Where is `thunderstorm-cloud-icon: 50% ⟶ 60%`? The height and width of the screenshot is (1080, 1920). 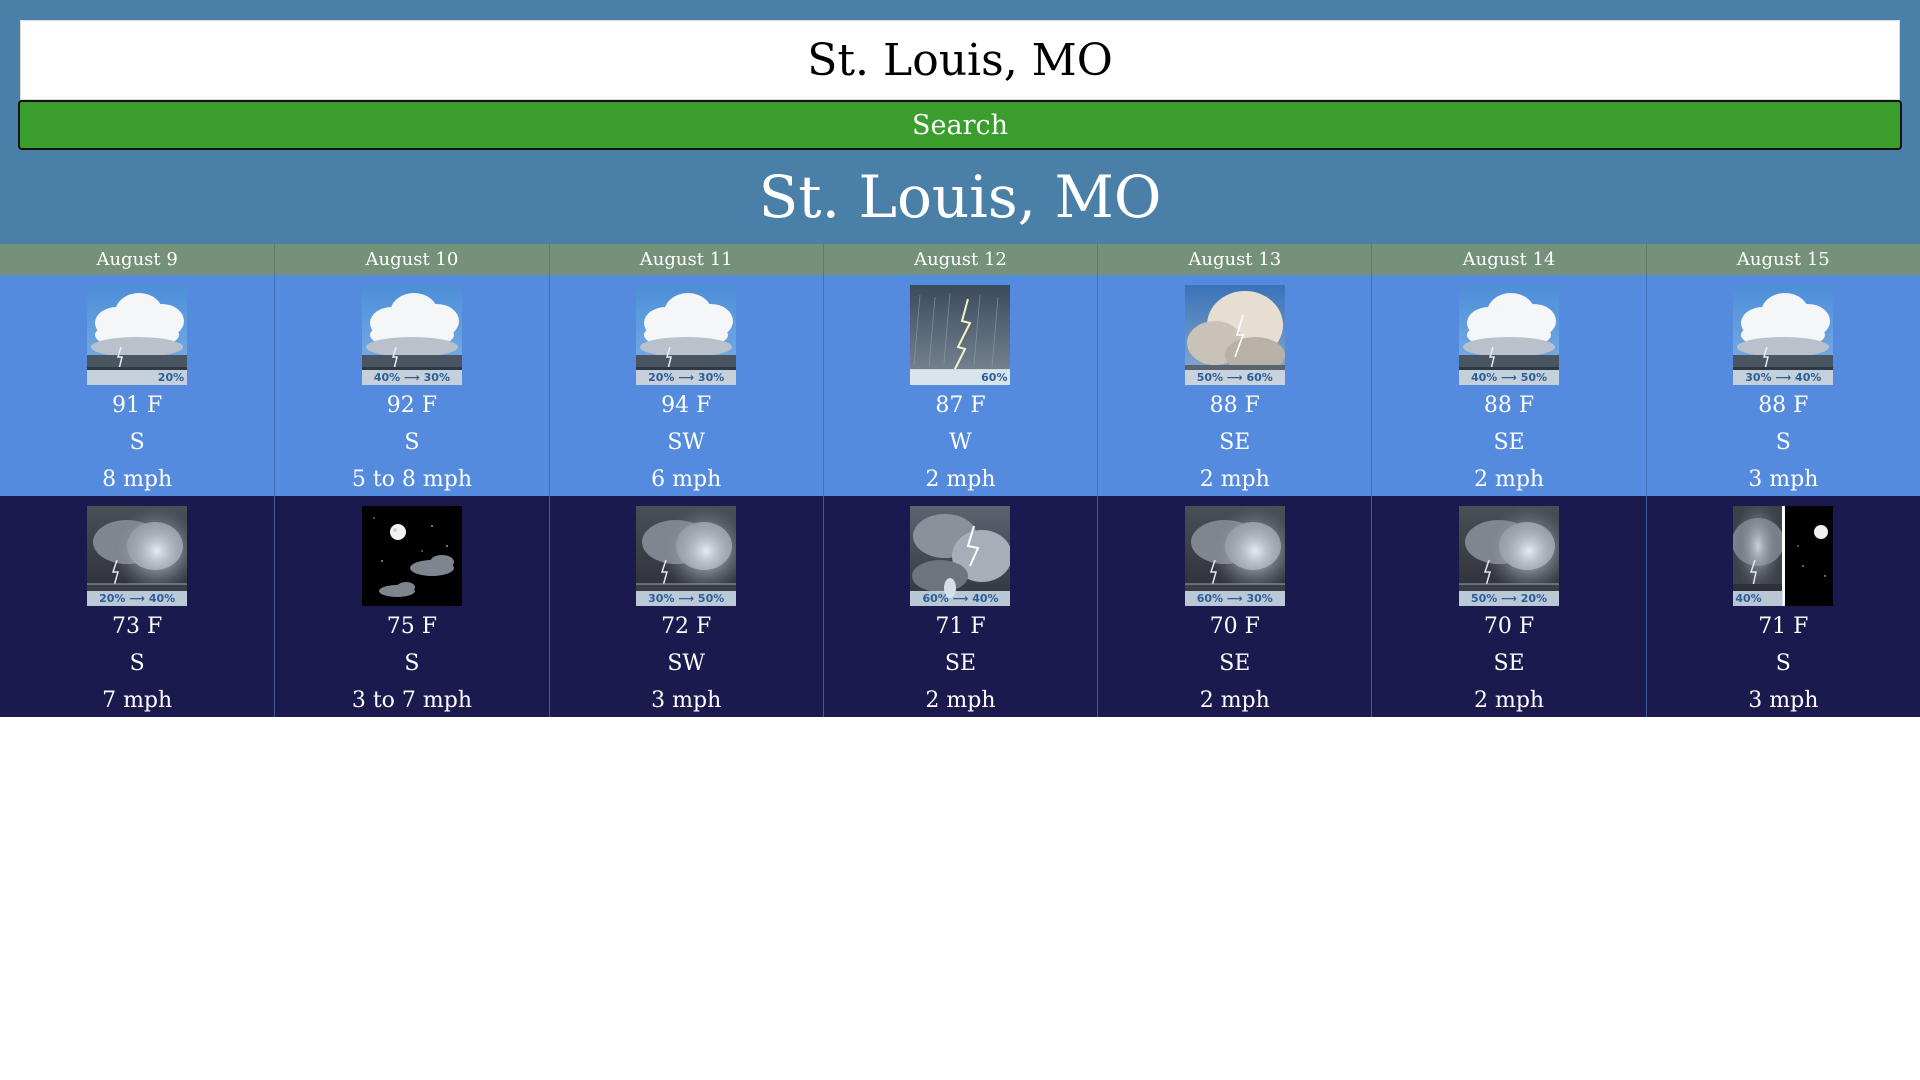
thunderstorm-cloud-icon: 50% ⟶ 60% is located at coordinates (1234, 335).